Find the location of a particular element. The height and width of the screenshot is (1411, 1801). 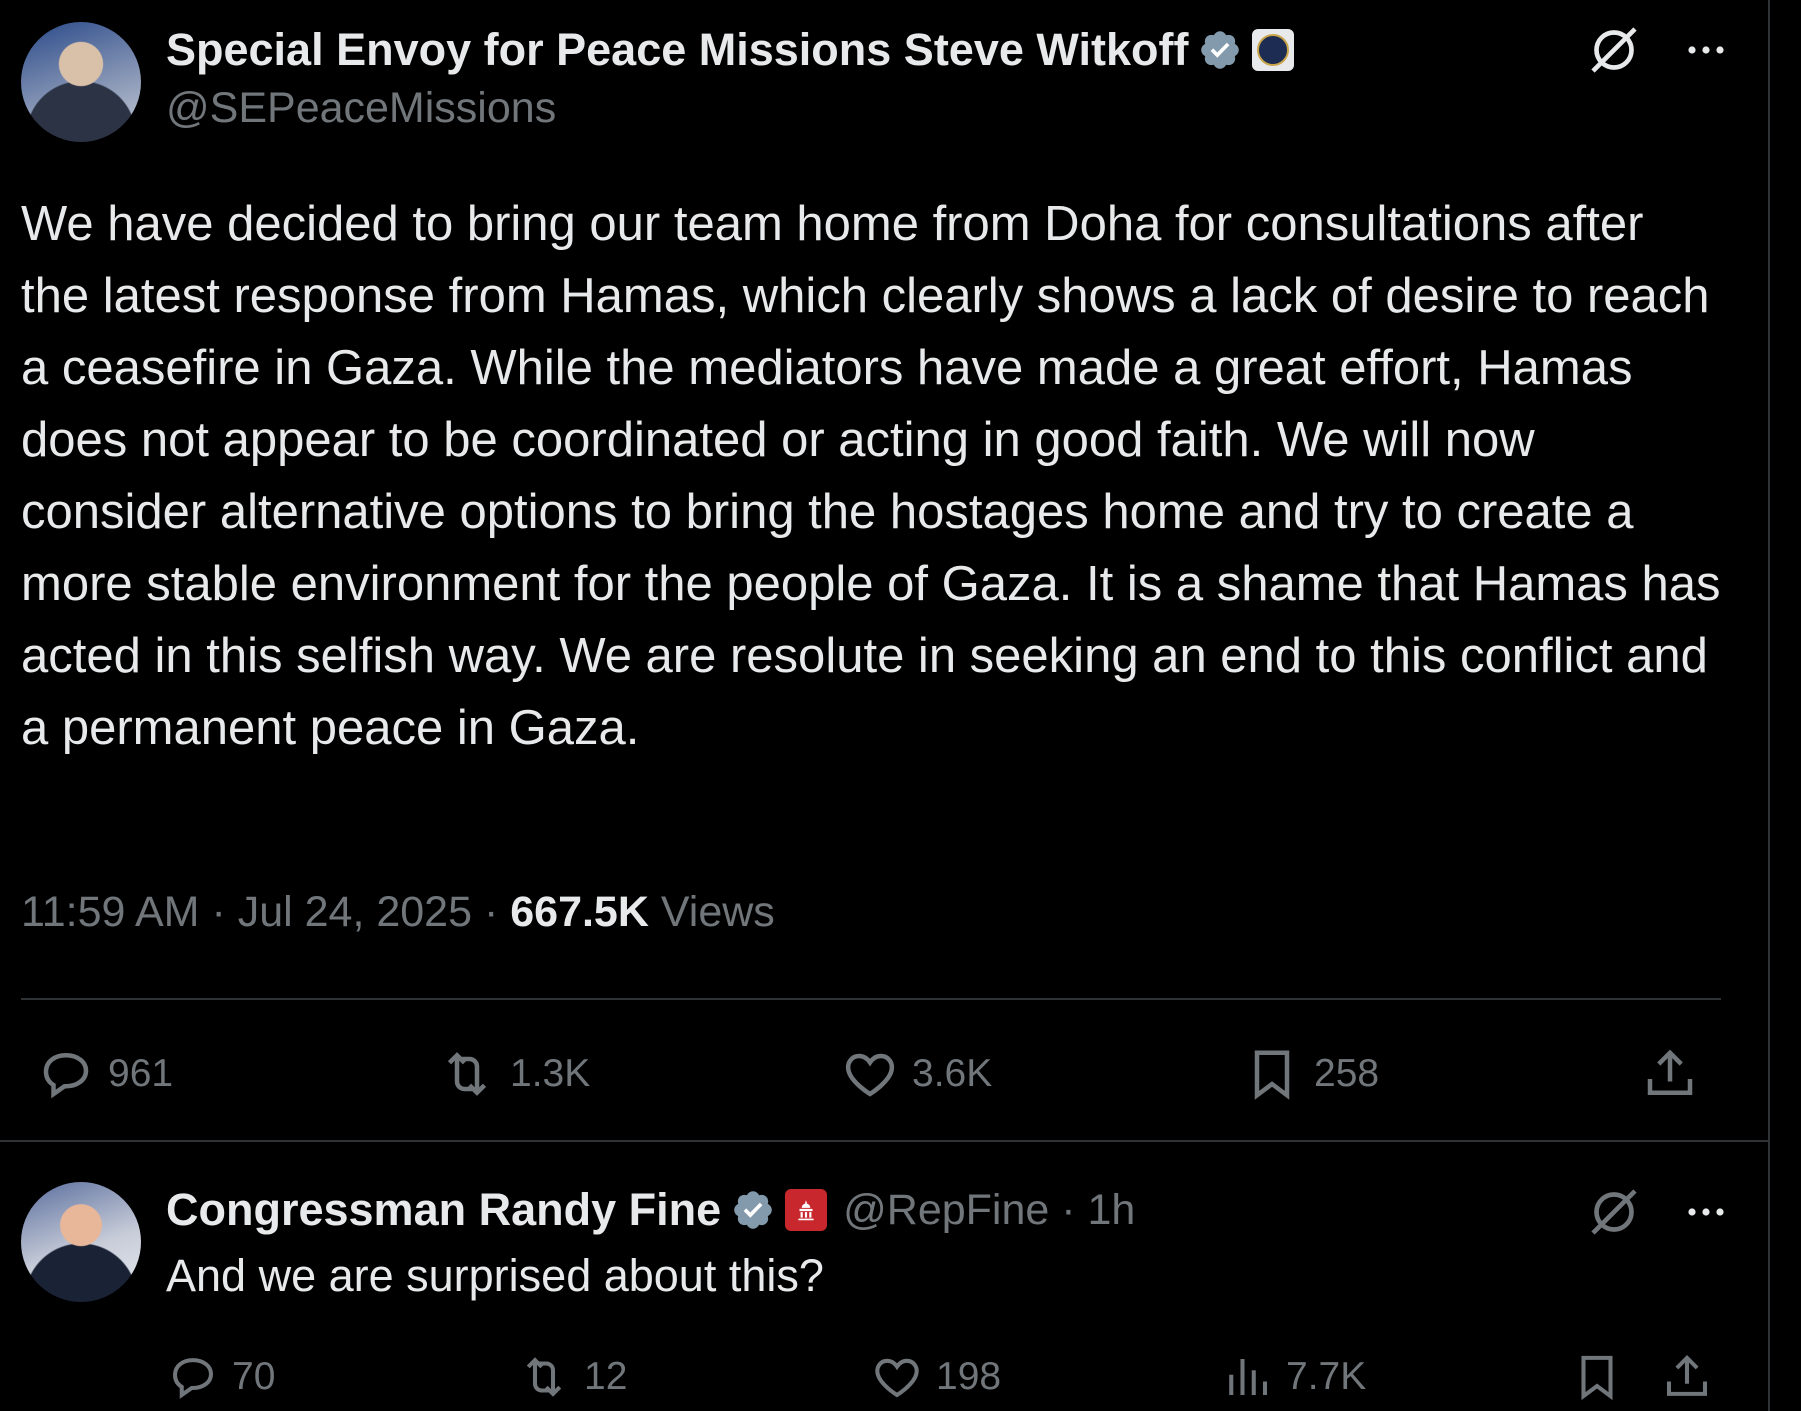

views-icon is located at coordinates (1247, 1377).